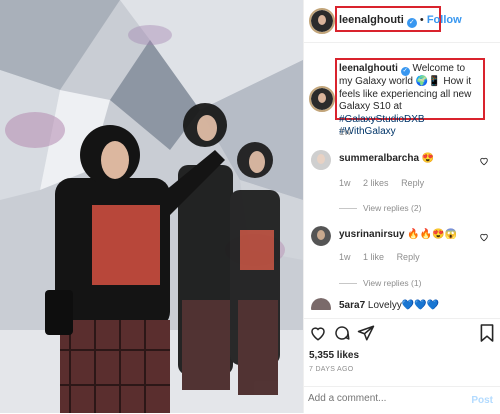 The image size is (500, 414). What do you see at coordinates (487, 333) in the screenshot?
I see `bookmark-icon` at bounding box center [487, 333].